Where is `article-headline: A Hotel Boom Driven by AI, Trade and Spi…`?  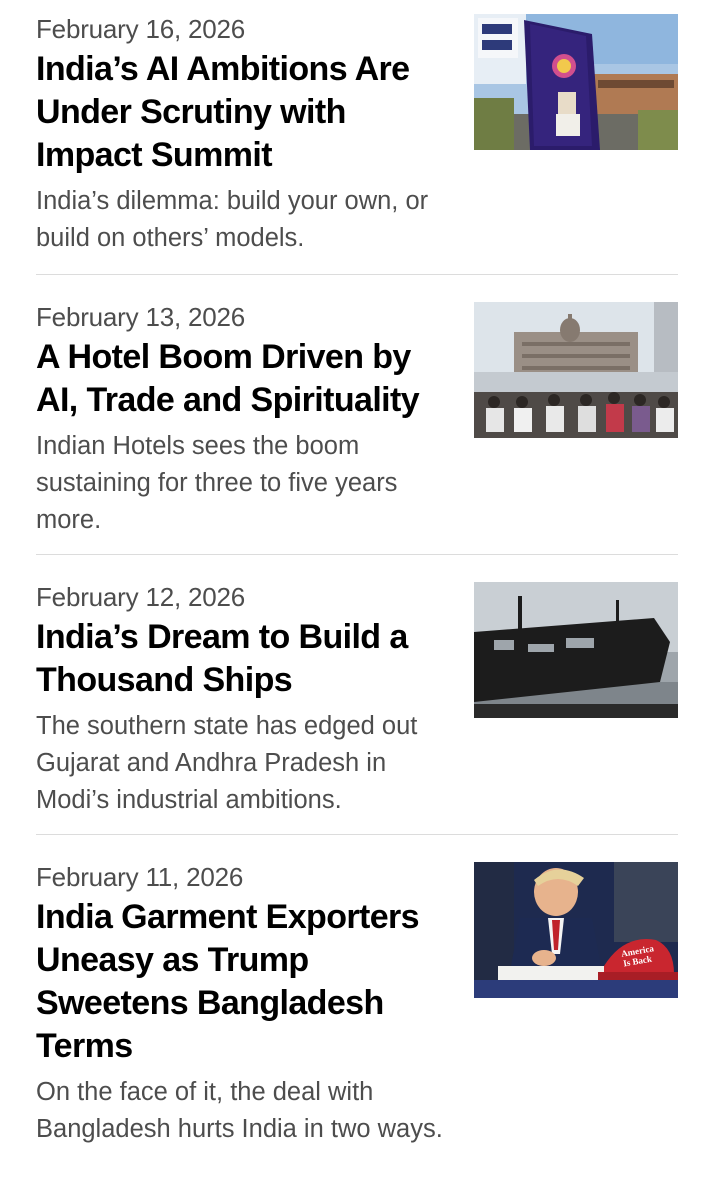
article-headline: A Hotel Boom Driven by AI, Trade and Spi… is located at coordinates (246, 379).